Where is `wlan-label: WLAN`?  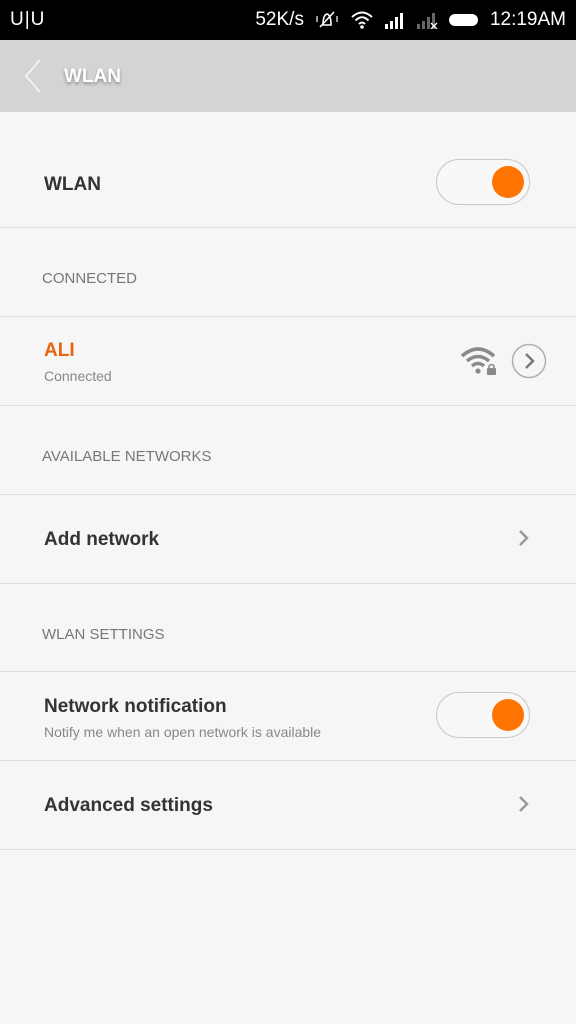
wlan-label: WLAN is located at coordinates (72, 184).